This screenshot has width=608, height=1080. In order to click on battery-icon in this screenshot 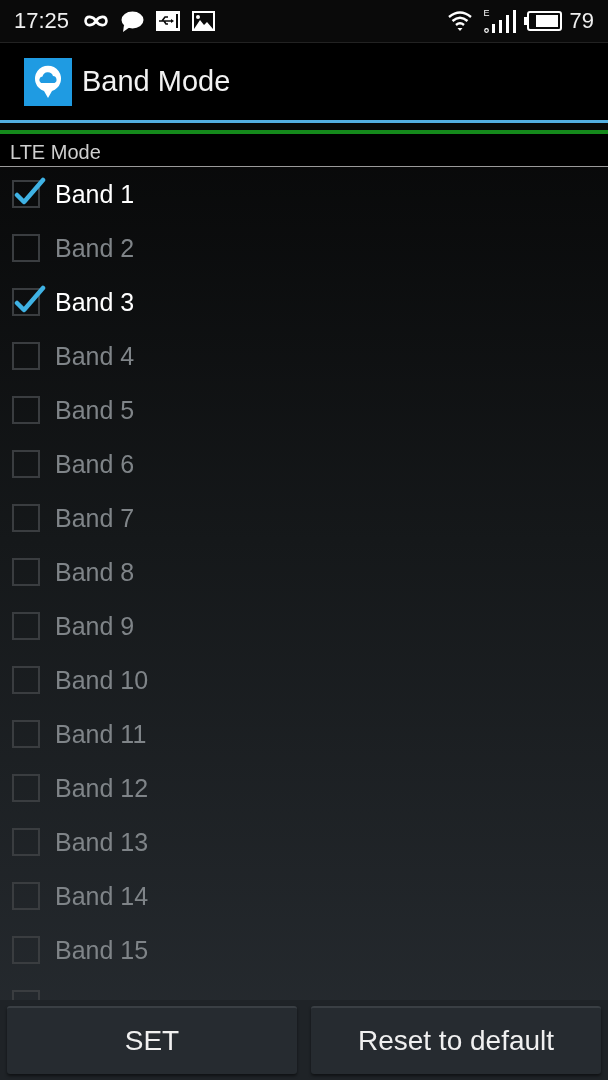, I will do `click(542, 21)`.